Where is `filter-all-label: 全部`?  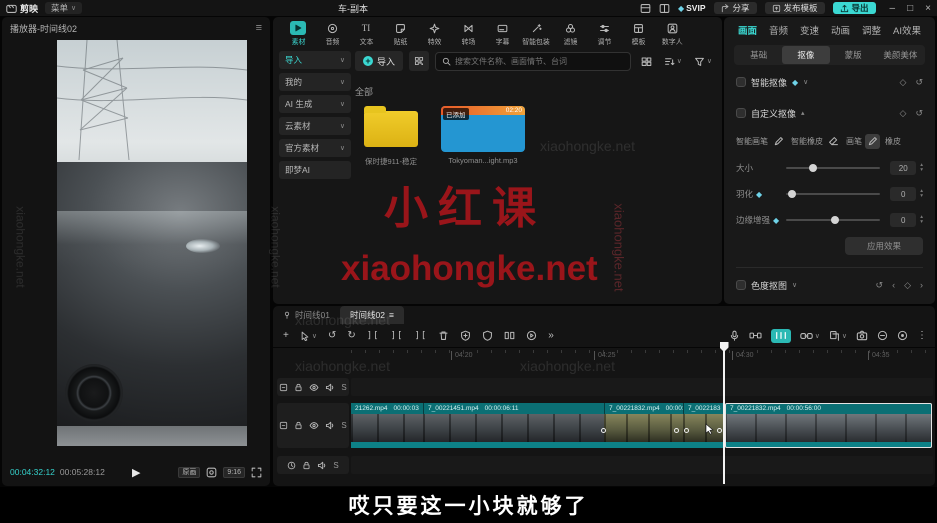 filter-all-label: 全部 is located at coordinates (535, 91).